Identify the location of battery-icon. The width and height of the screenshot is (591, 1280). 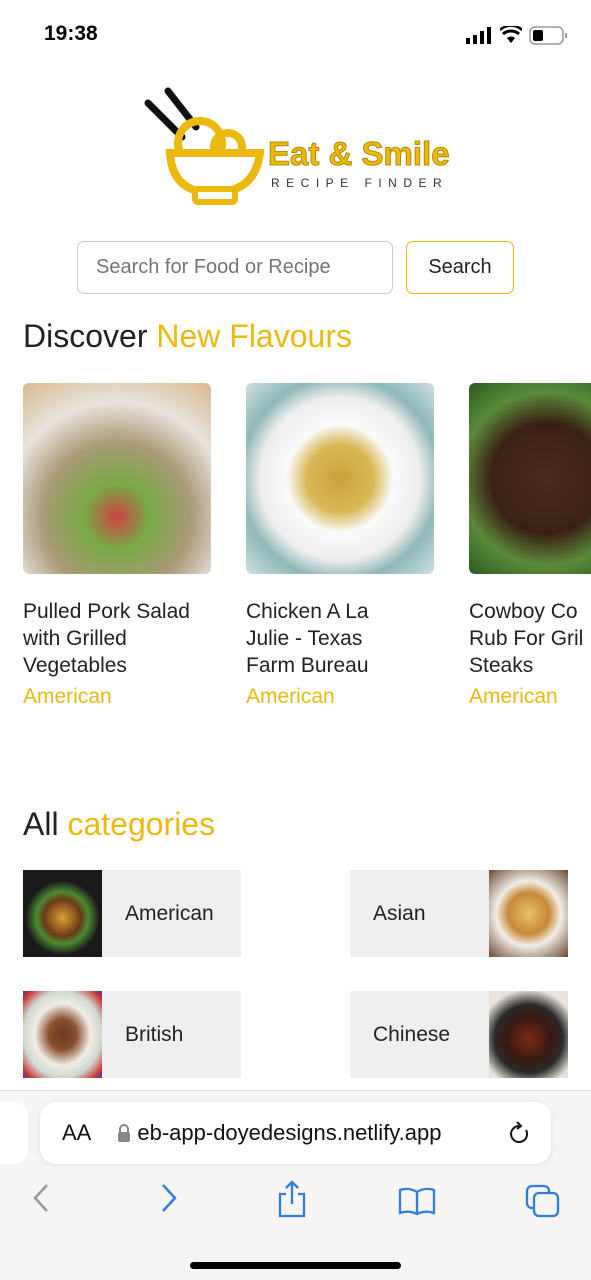
(548, 35).